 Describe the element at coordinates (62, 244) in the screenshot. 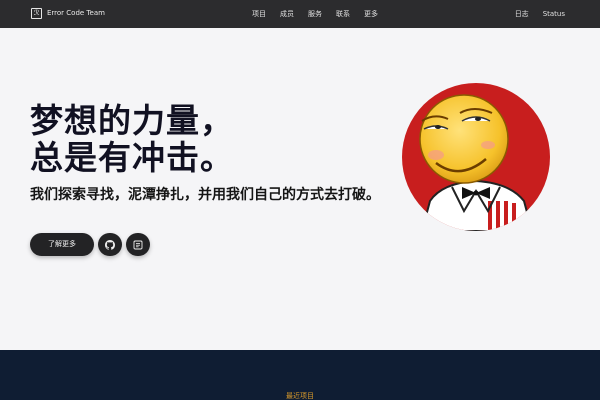

I see `learn-more-button: 了解更多` at that location.